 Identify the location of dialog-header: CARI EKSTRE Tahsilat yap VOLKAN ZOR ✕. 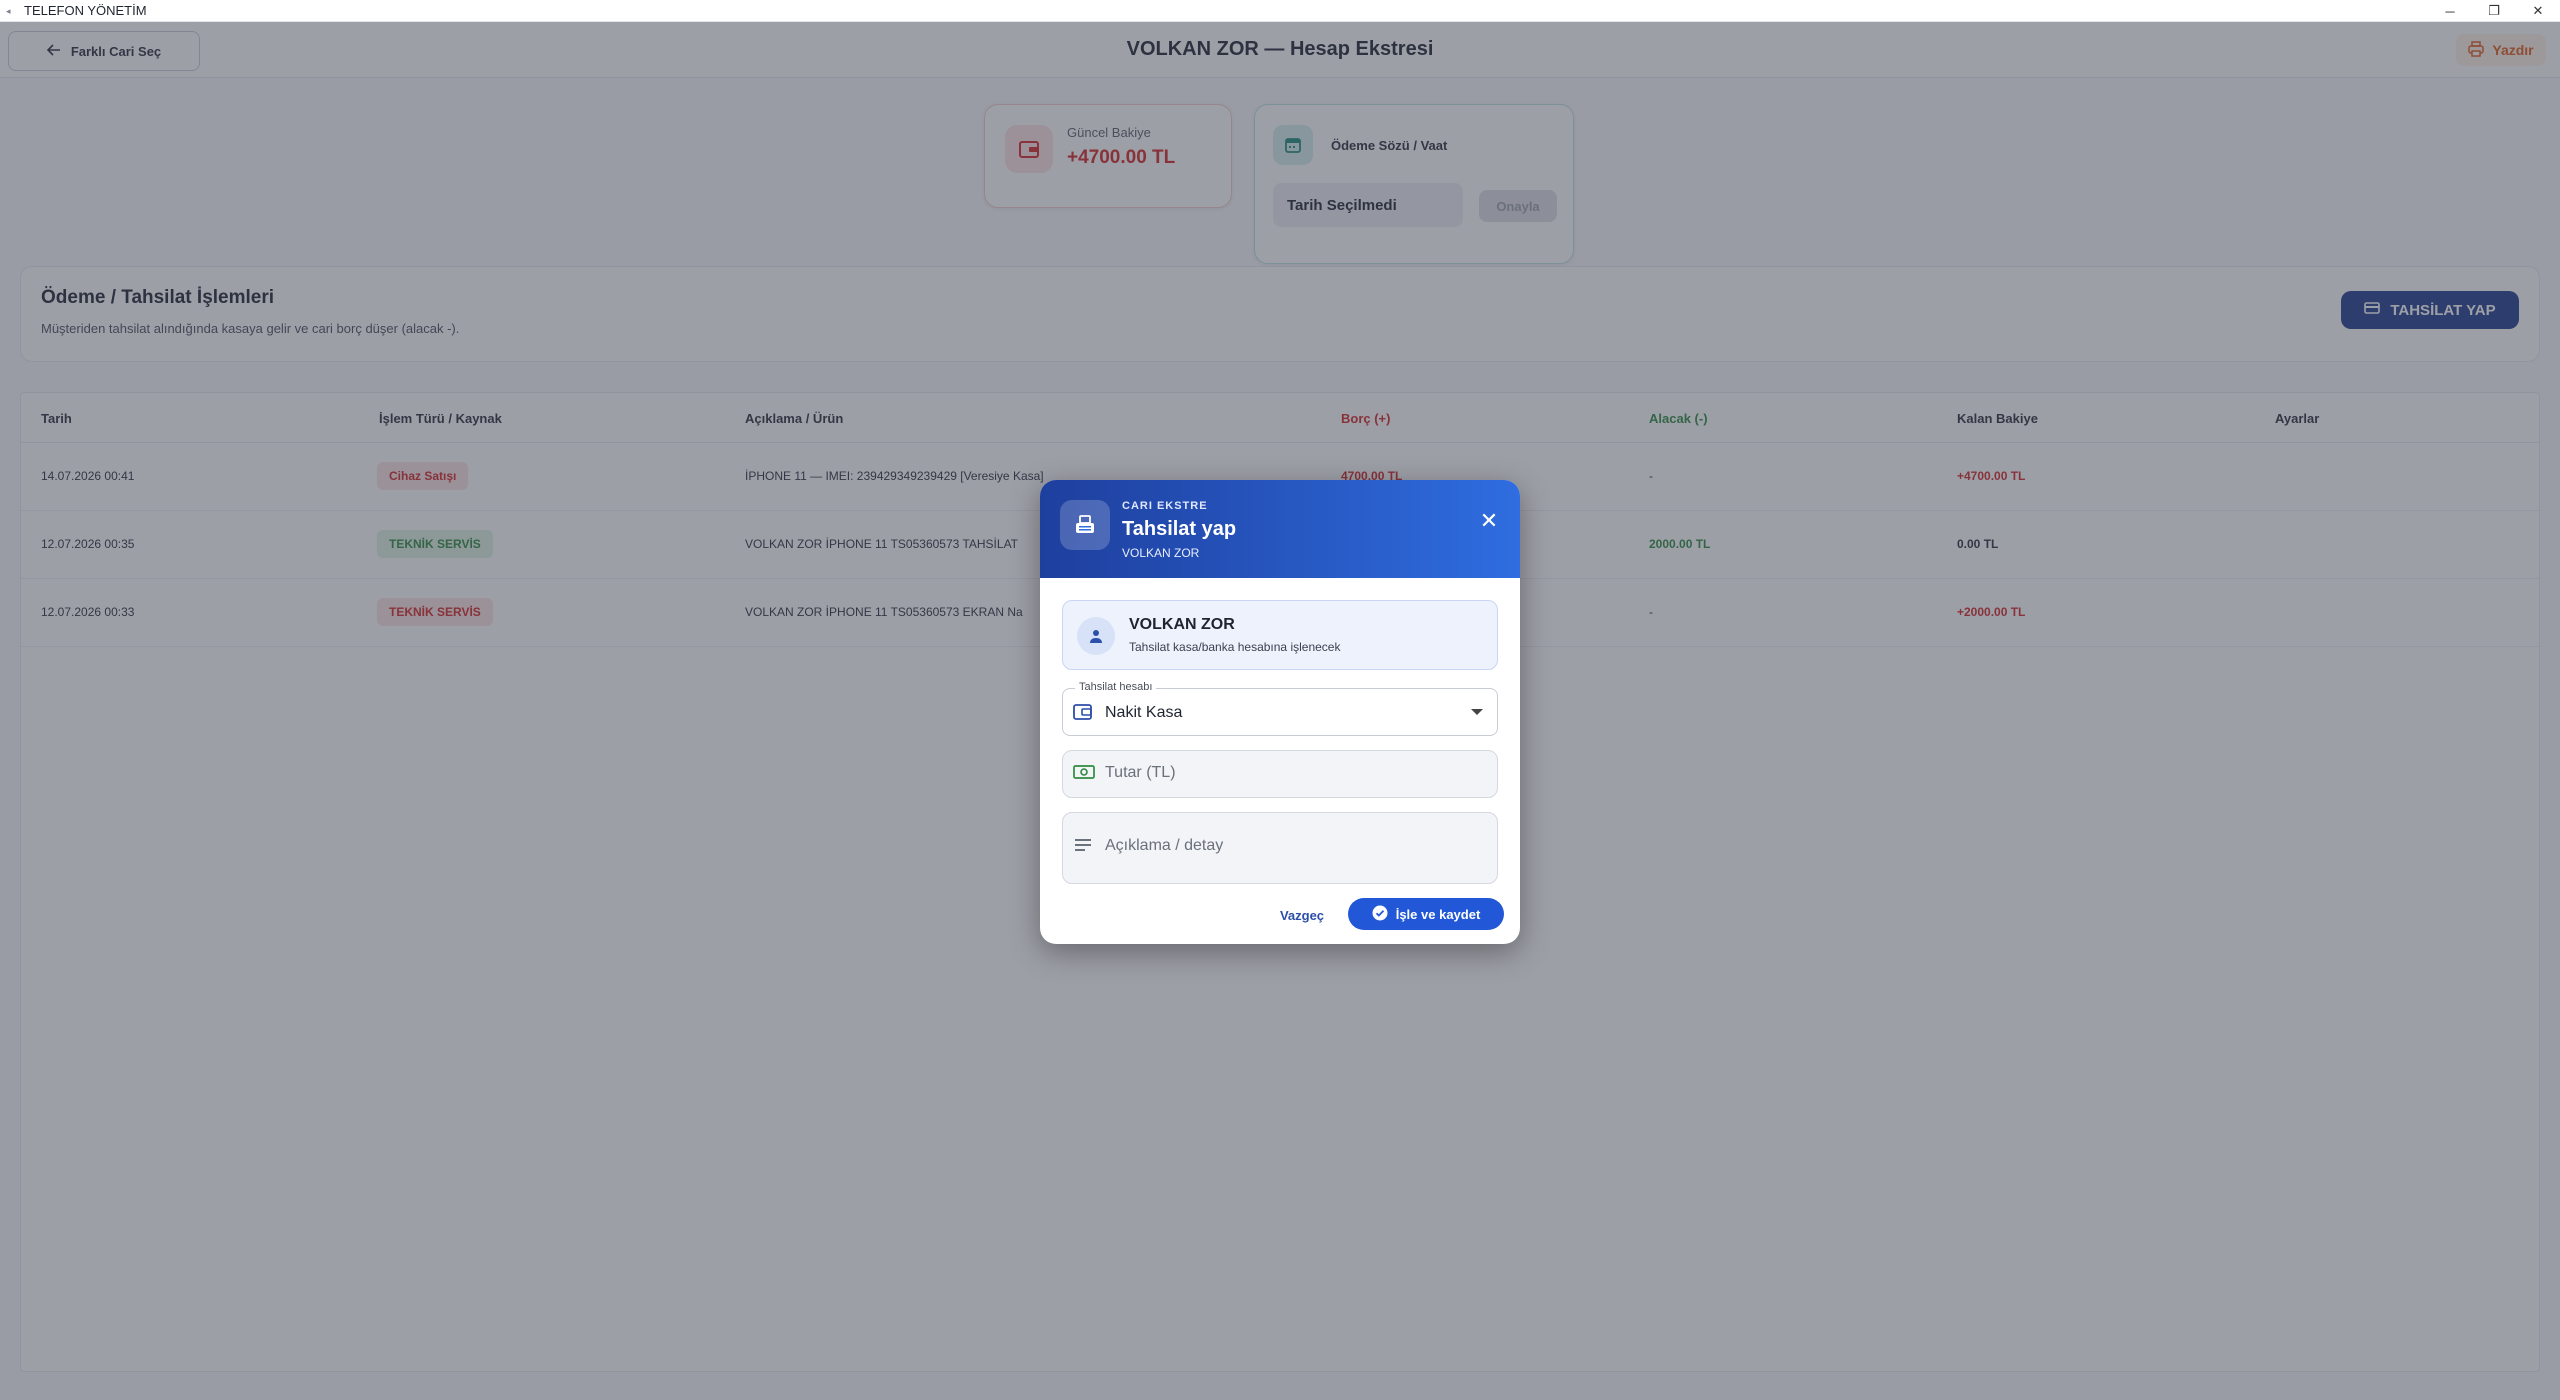
(1280, 529).